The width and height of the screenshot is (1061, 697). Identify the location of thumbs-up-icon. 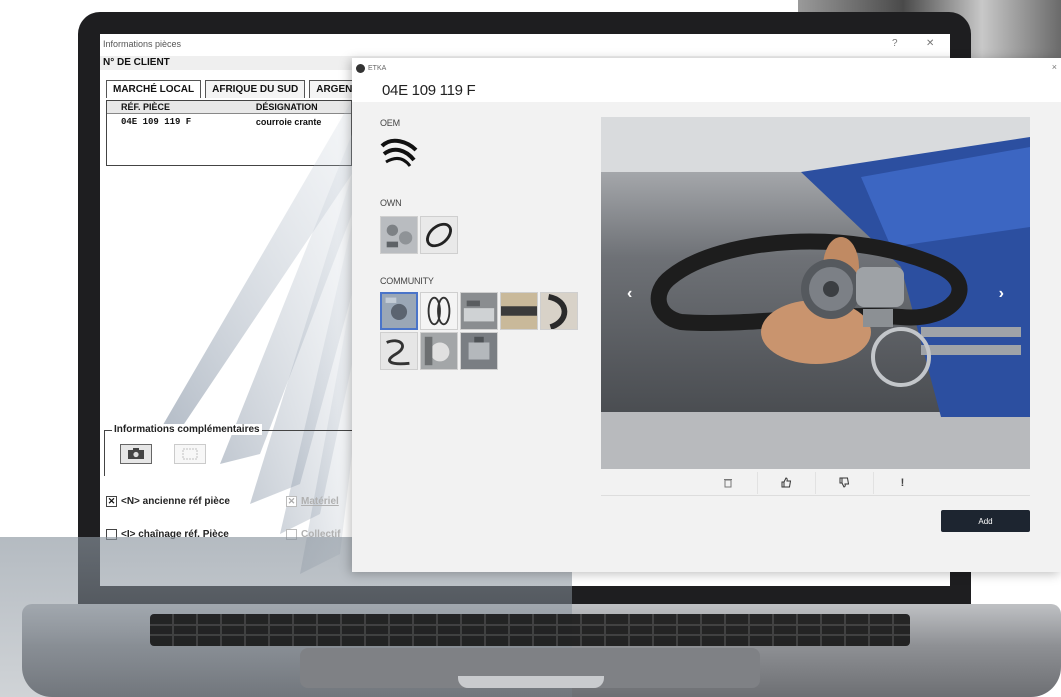
(786, 482).